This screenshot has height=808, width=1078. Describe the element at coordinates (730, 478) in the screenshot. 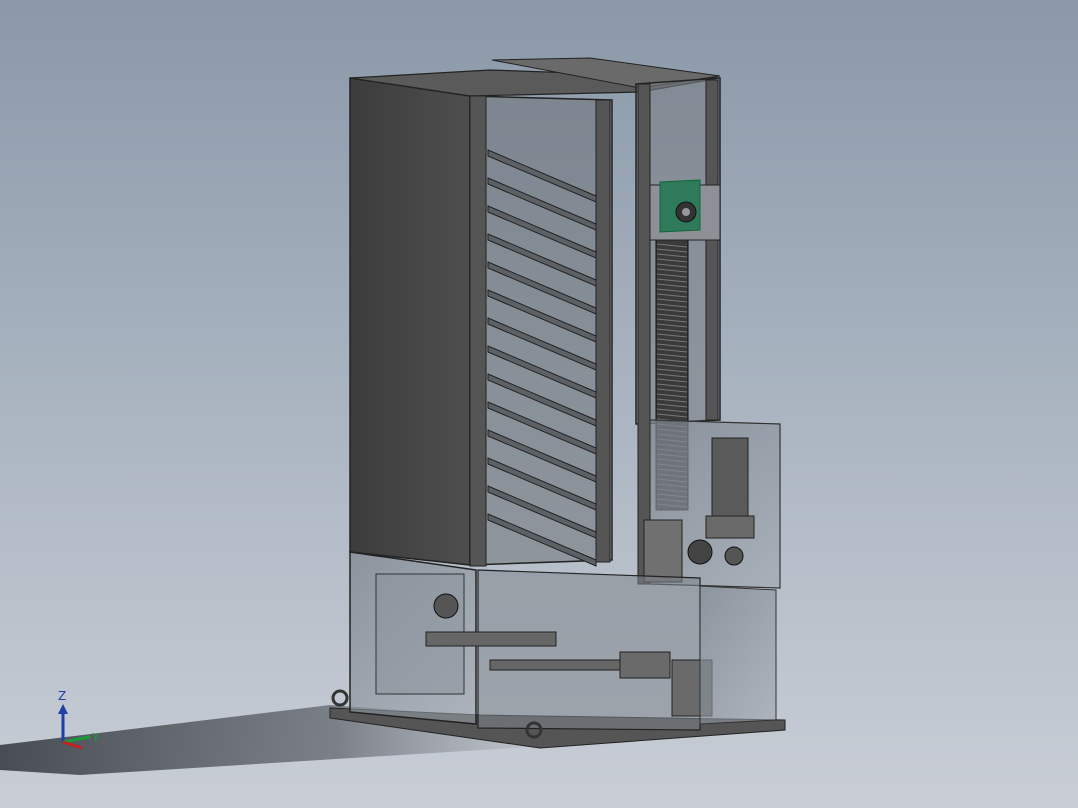

I see `servo-motor` at that location.